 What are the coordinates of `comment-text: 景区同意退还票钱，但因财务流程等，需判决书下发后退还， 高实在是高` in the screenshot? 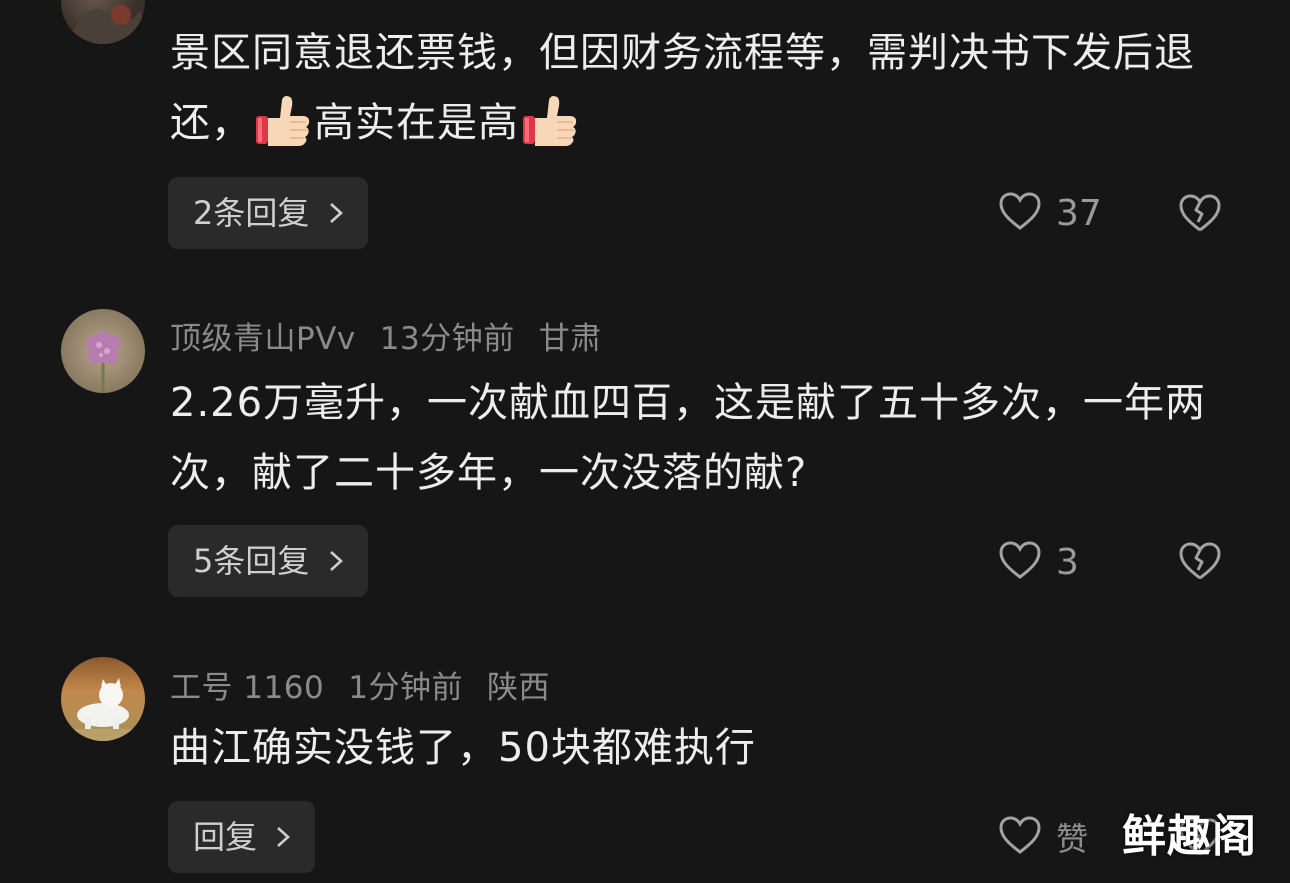 It's located at (700, 88).